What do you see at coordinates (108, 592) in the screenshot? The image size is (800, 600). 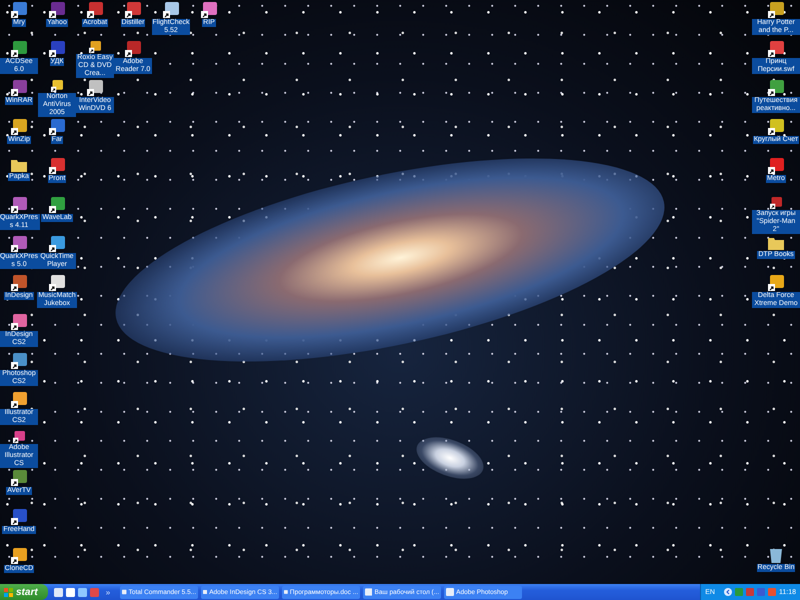 I see `more-button: »` at bounding box center [108, 592].